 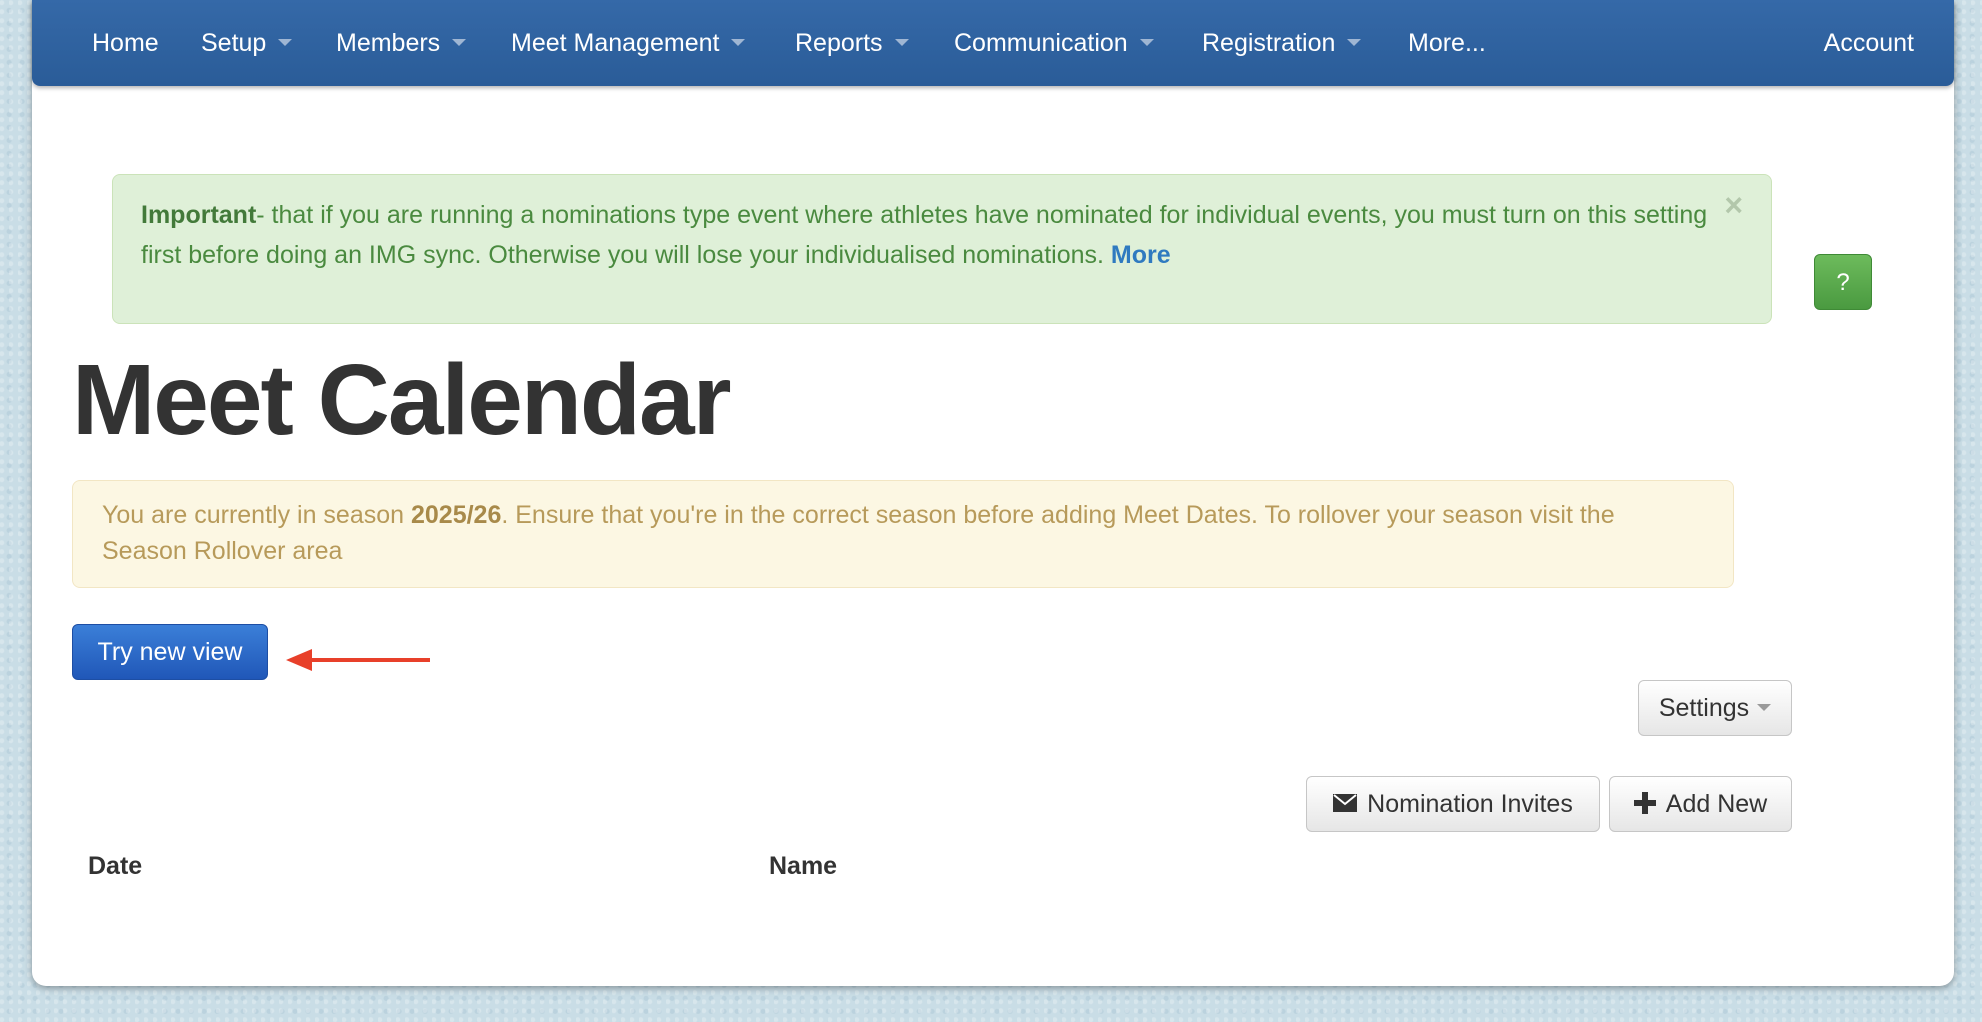 What do you see at coordinates (388, 43) in the screenshot?
I see `nav-members-label: Members` at bounding box center [388, 43].